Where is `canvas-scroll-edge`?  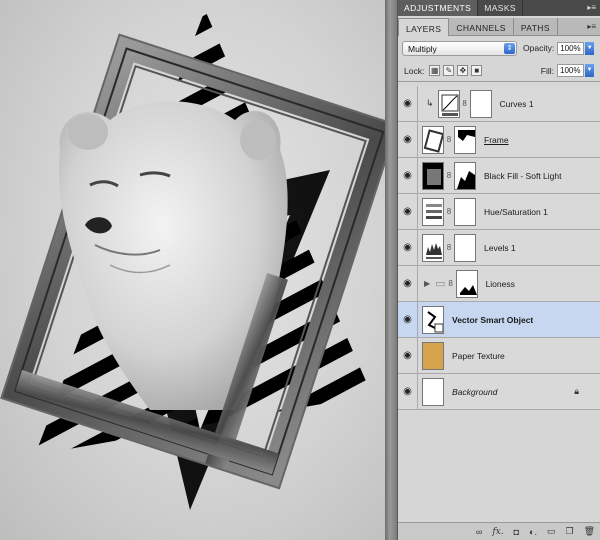 canvas-scroll-edge is located at coordinates (391, 270).